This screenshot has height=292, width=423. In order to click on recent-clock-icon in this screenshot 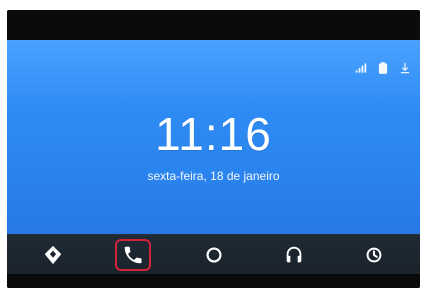, I will do `click(374, 255)`.